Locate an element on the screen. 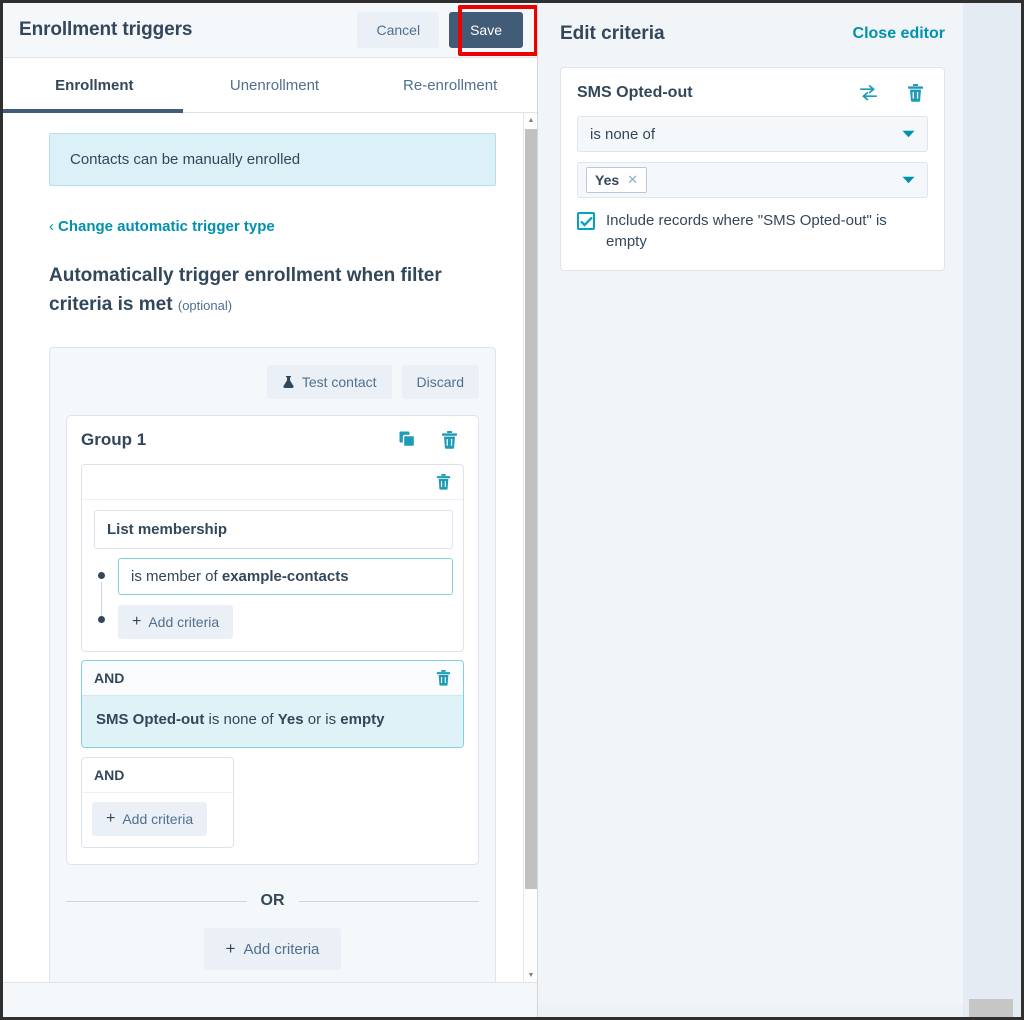 This screenshot has height=1020, width=1024. filter-box-header is located at coordinates (272, 482).